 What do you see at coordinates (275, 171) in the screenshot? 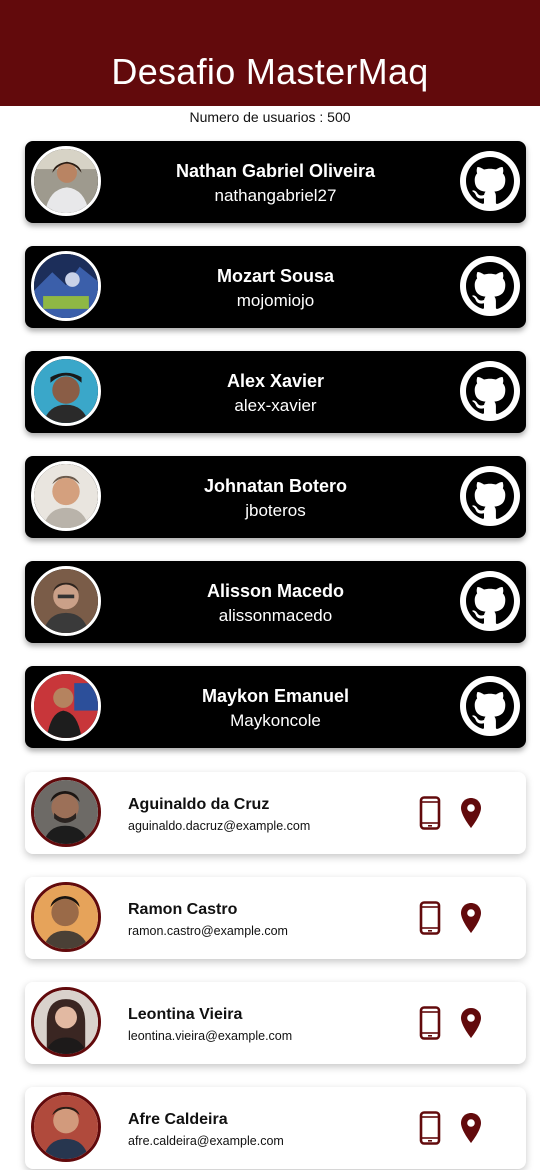
I see `user-name: Nathan Gabriel Oliveira` at bounding box center [275, 171].